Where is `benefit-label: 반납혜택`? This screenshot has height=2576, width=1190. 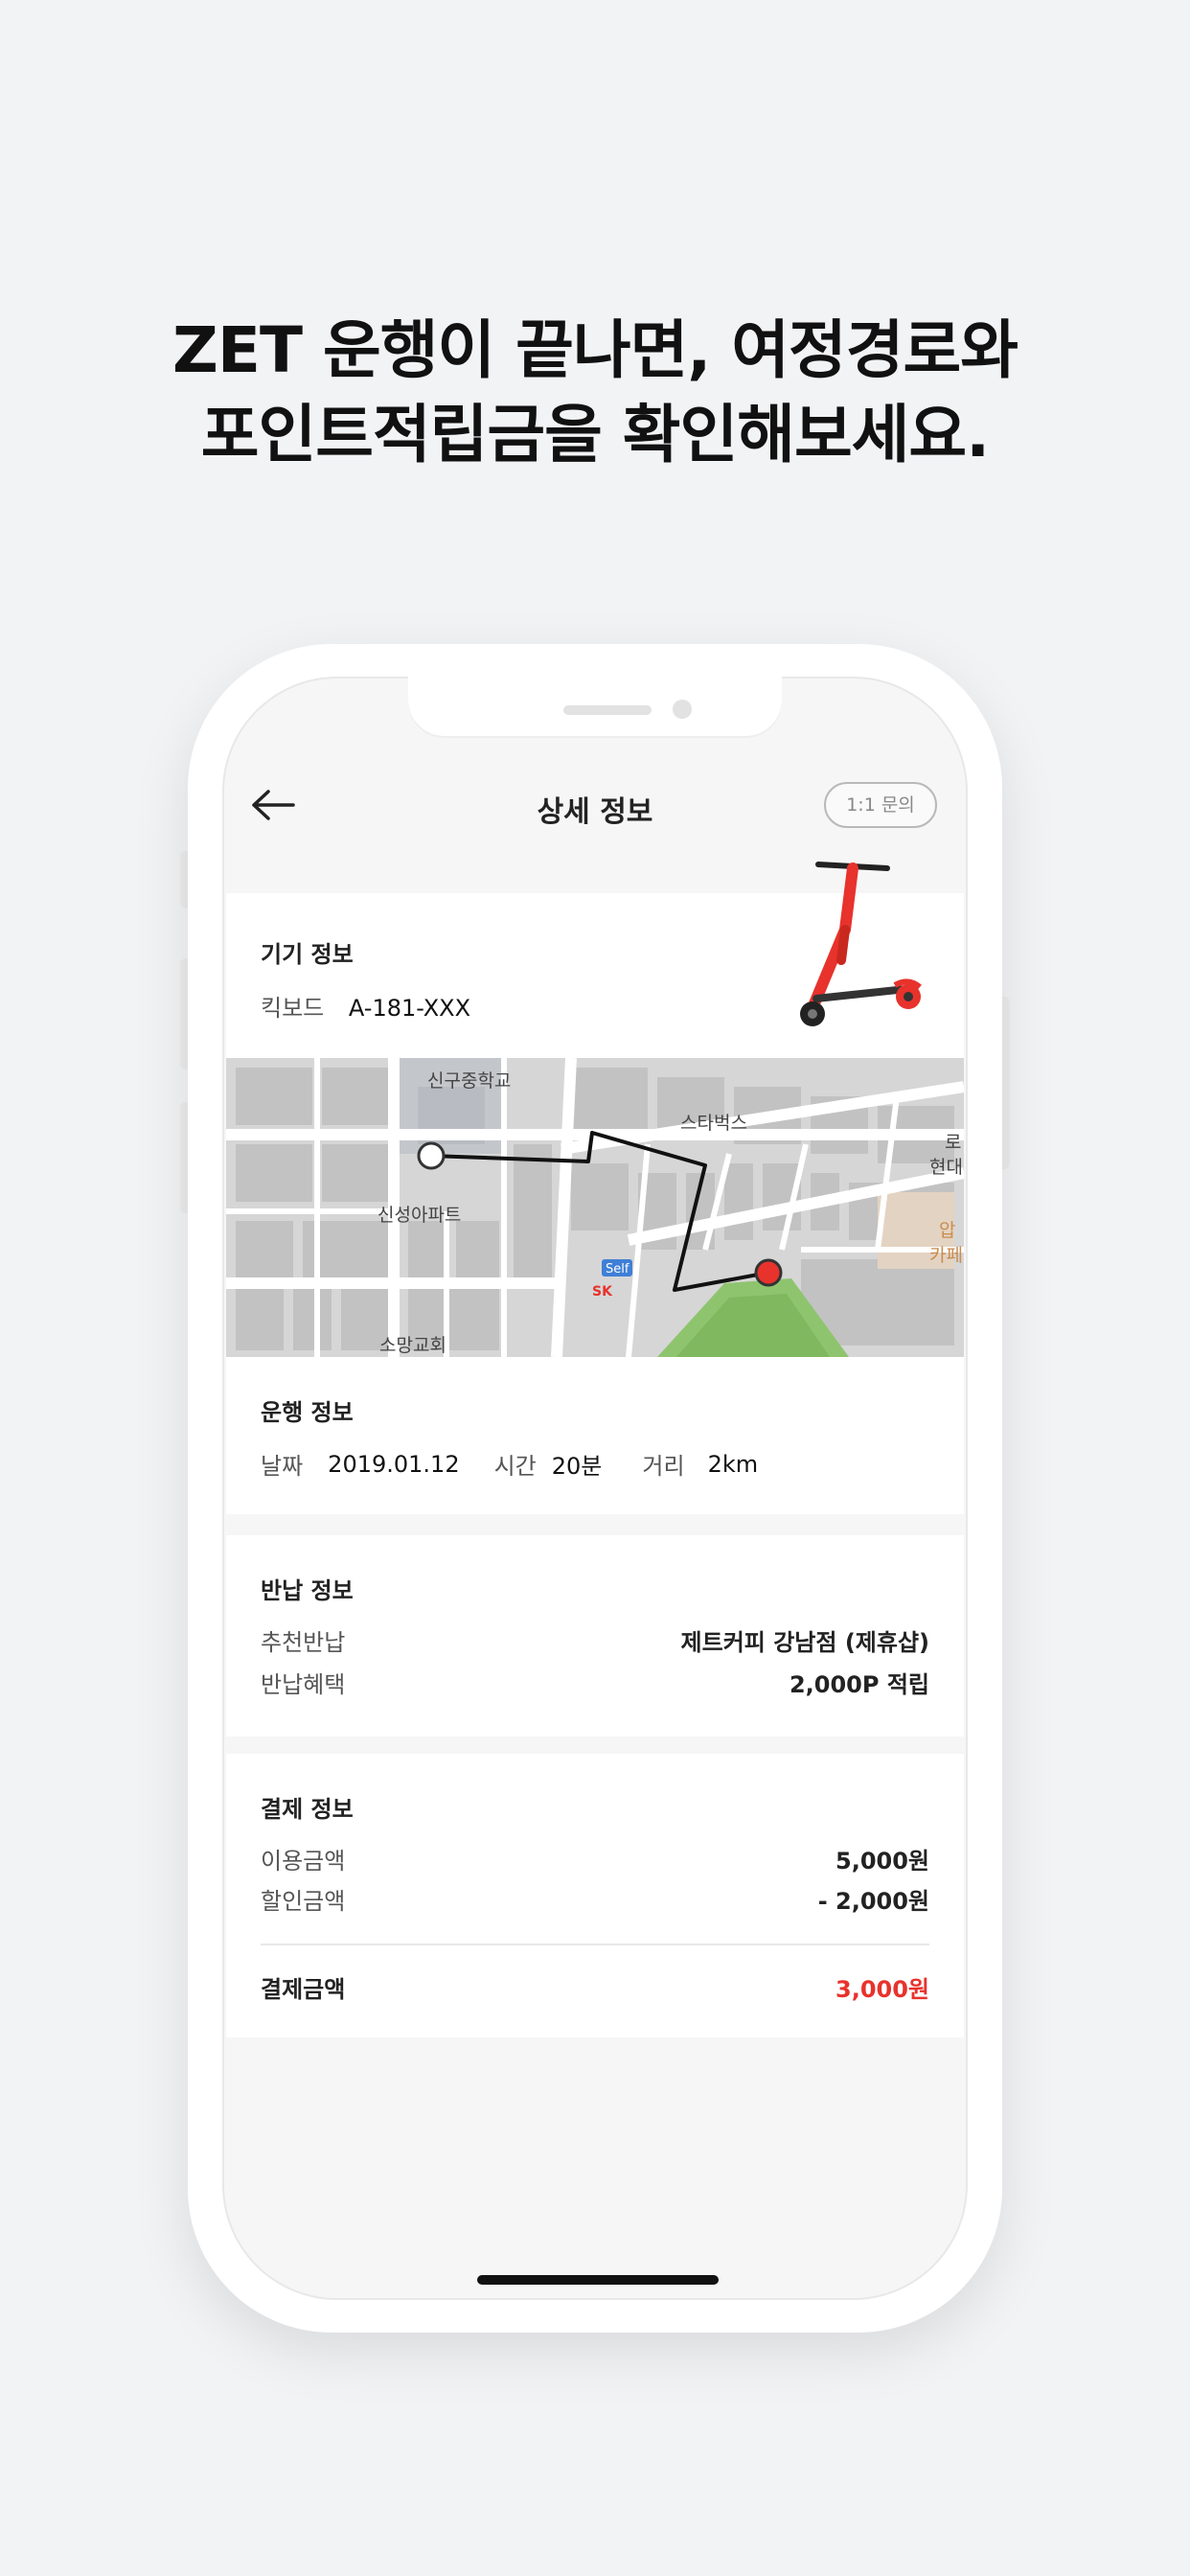
benefit-label: 반납혜택 is located at coordinates (303, 1684).